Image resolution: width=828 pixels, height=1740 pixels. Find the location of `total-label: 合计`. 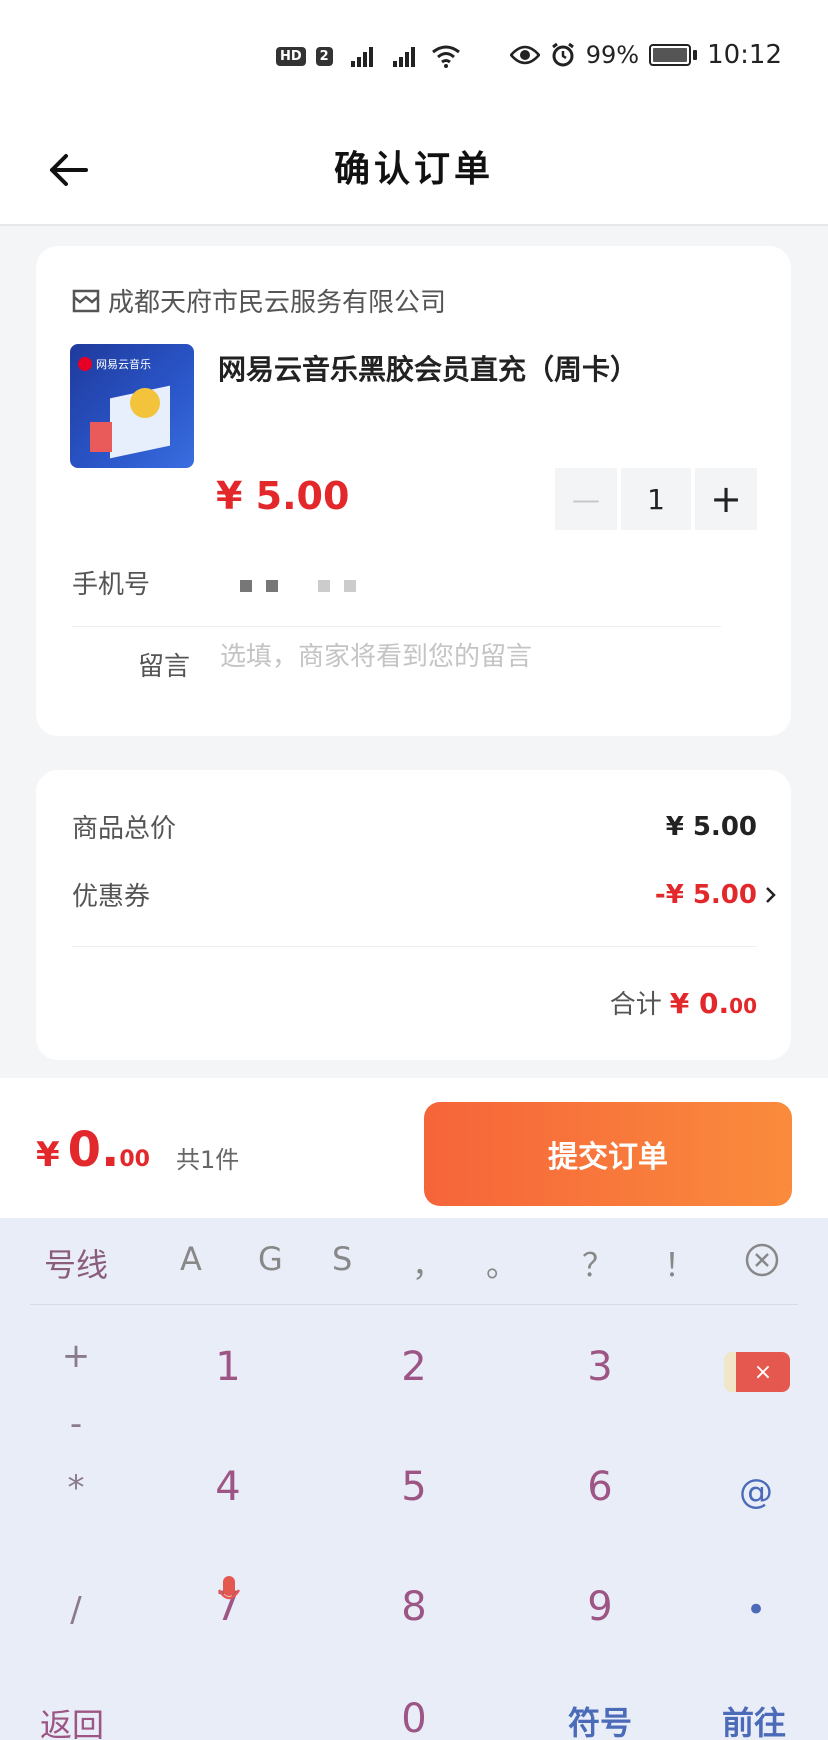

total-label: 合计 is located at coordinates (635, 1005).